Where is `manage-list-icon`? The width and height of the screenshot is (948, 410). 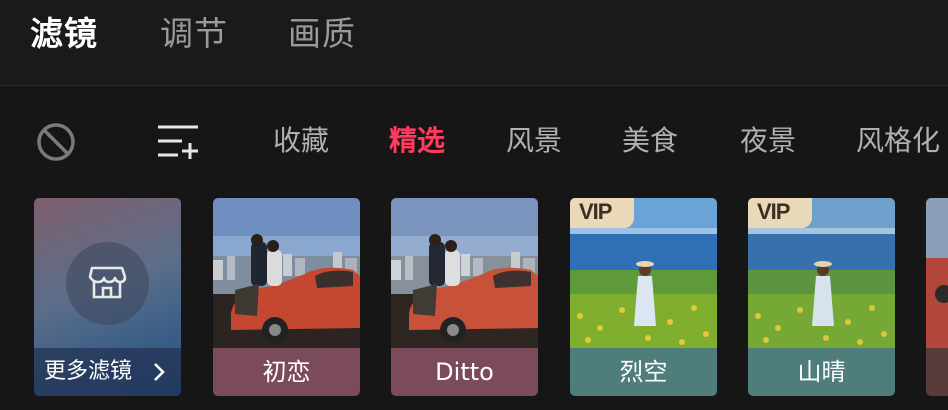 manage-list-icon is located at coordinates (178, 142).